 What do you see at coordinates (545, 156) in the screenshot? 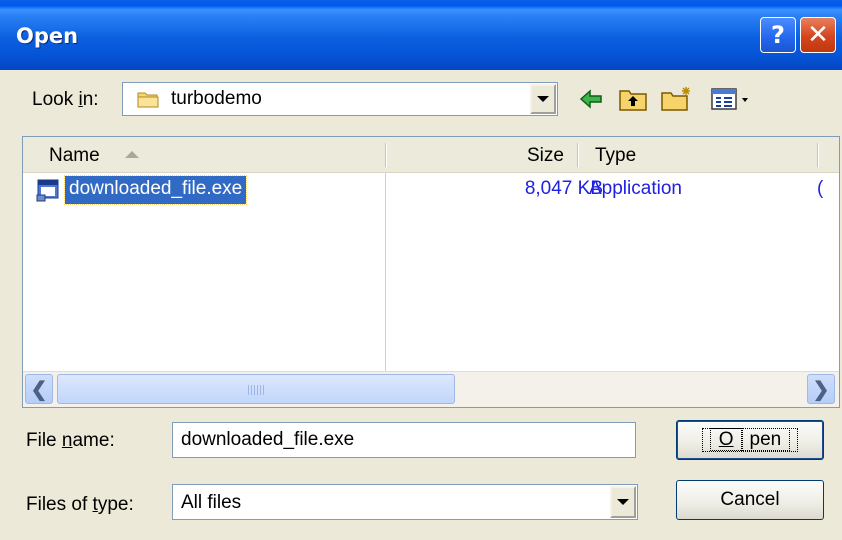
I see `column-header-size: Size` at bounding box center [545, 156].